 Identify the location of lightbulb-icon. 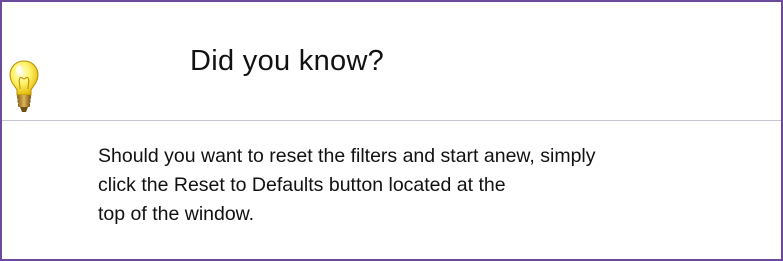
(24, 86).